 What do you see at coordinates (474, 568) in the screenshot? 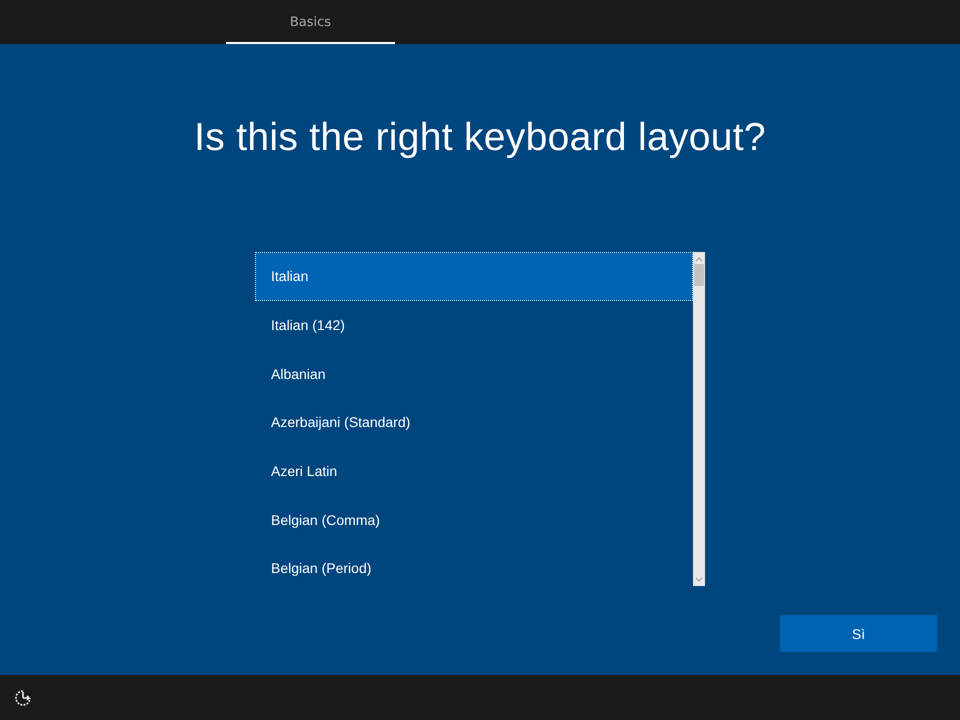
I see `layout-item: Belgian (Period)` at bounding box center [474, 568].